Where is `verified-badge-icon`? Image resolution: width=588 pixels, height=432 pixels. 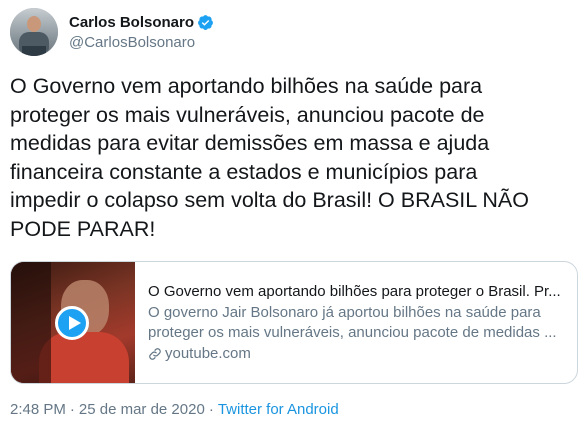
verified-badge-icon is located at coordinates (205, 22).